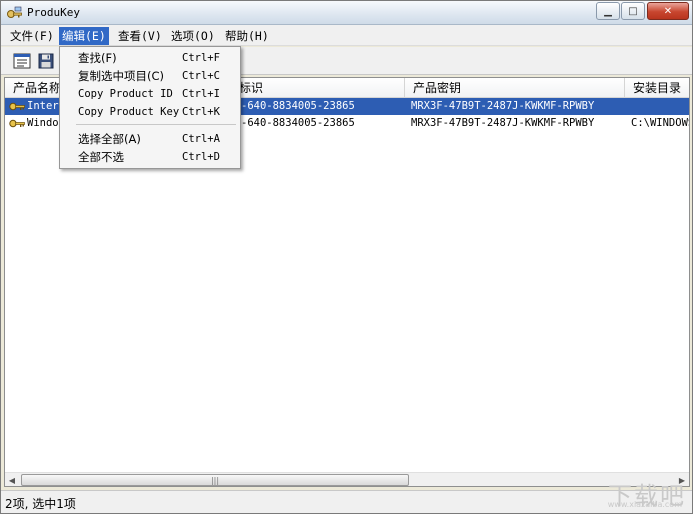  I want to click on cell-install-dir, so click(660, 106).